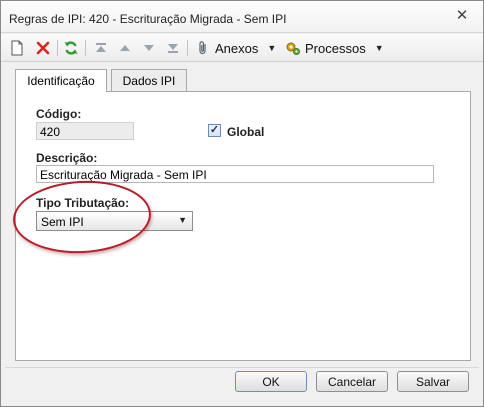  What do you see at coordinates (462, 15) in the screenshot?
I see `close-button: ✕` at bounding box center [462, 15].